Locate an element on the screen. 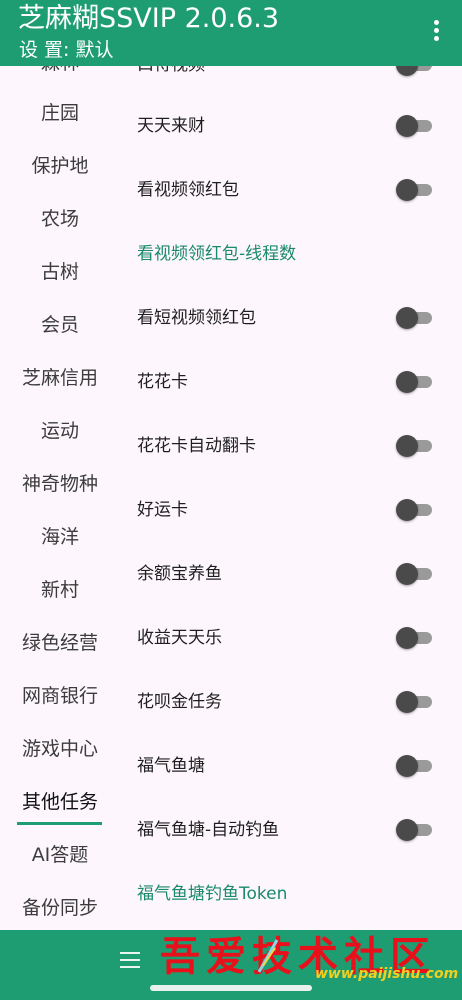  setting-row-fish-pond-token: 福气鱼塘钓鱼Token is located at coordinates (291, 894).